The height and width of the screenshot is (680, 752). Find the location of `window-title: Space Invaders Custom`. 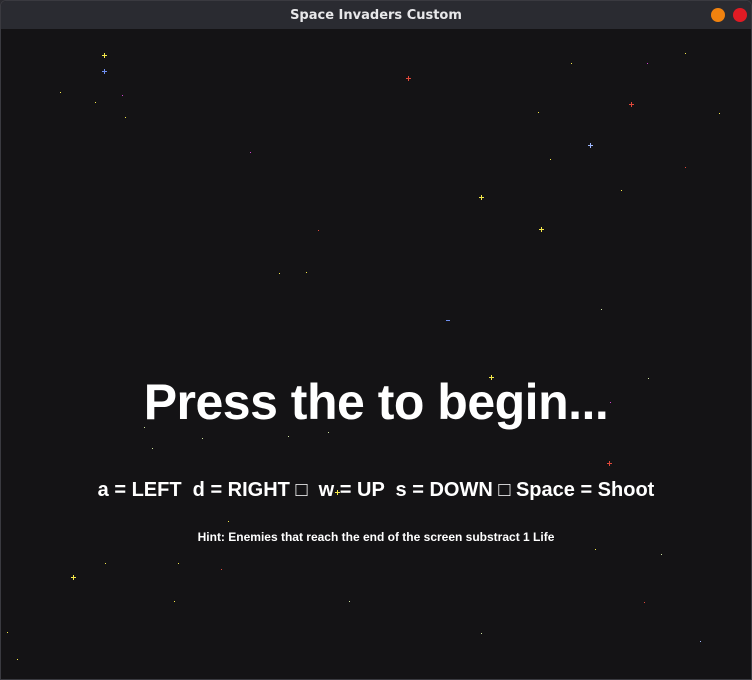

window-title: Space Invaders Custom is located at coordinates (376, 15).